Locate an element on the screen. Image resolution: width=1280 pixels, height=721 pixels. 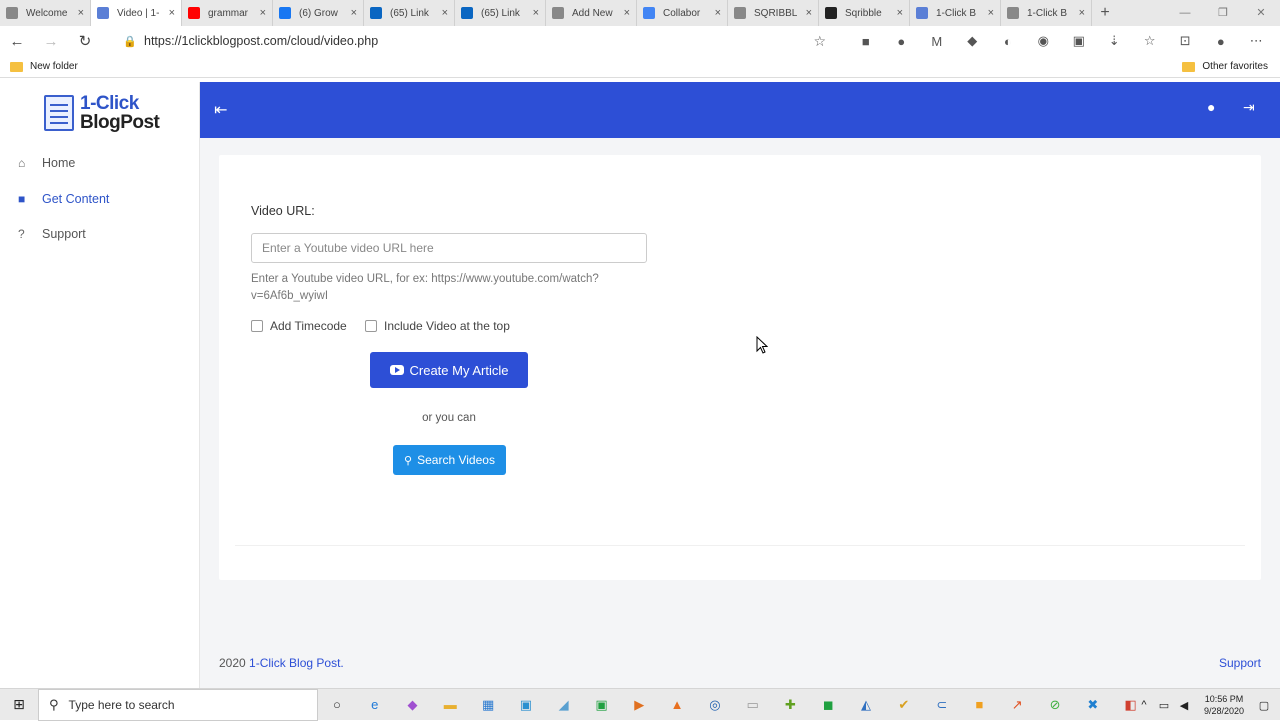
app-icon: ↗ is located at coordinates (1017, 705).